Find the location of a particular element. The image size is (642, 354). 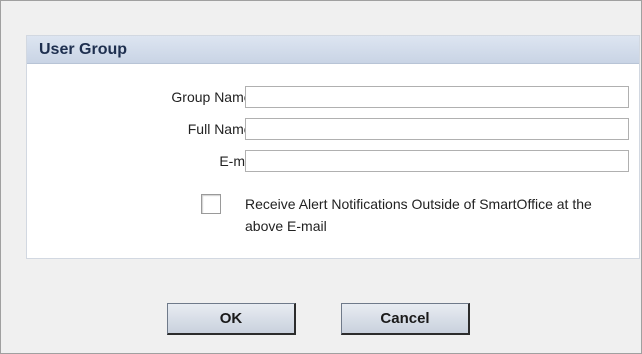

cancel-button: Cancel is located at coordinates (405, 319).